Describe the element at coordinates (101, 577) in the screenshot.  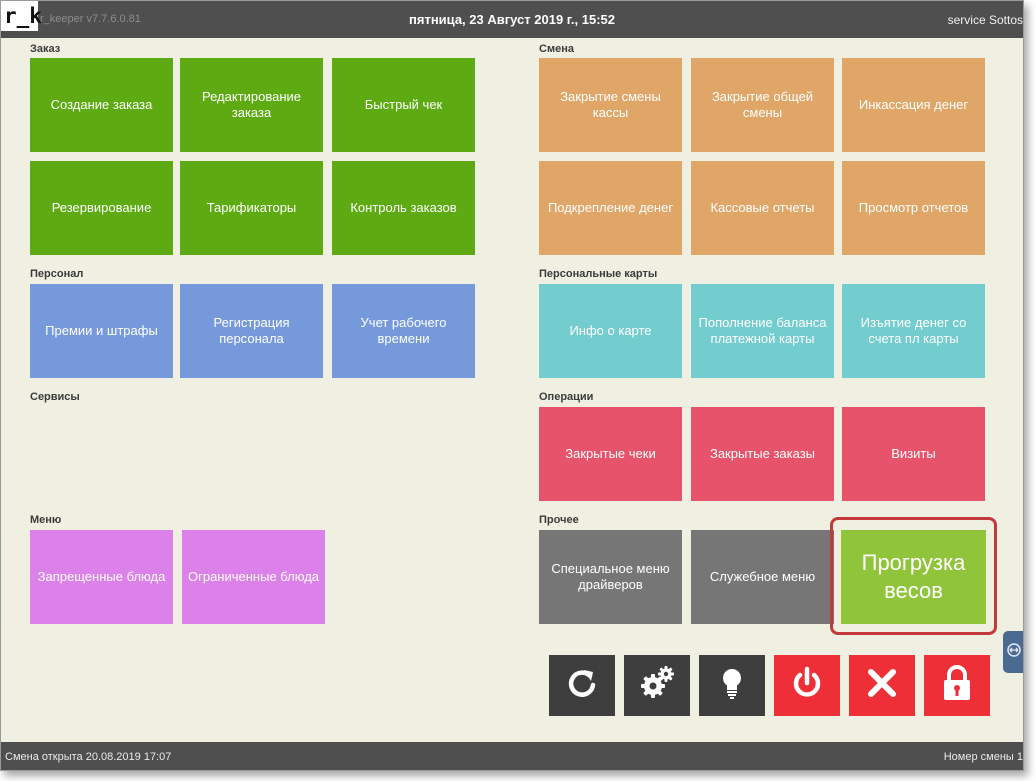
I see `banned-dishes-button: Запрещенные блюда` at that location.